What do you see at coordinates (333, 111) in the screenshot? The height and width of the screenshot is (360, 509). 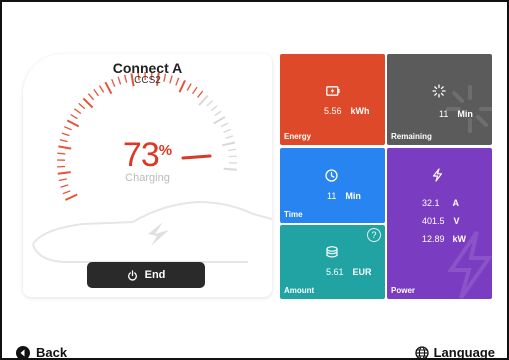 I see `energy-value: 5.56` at bounding box center [333, 111].